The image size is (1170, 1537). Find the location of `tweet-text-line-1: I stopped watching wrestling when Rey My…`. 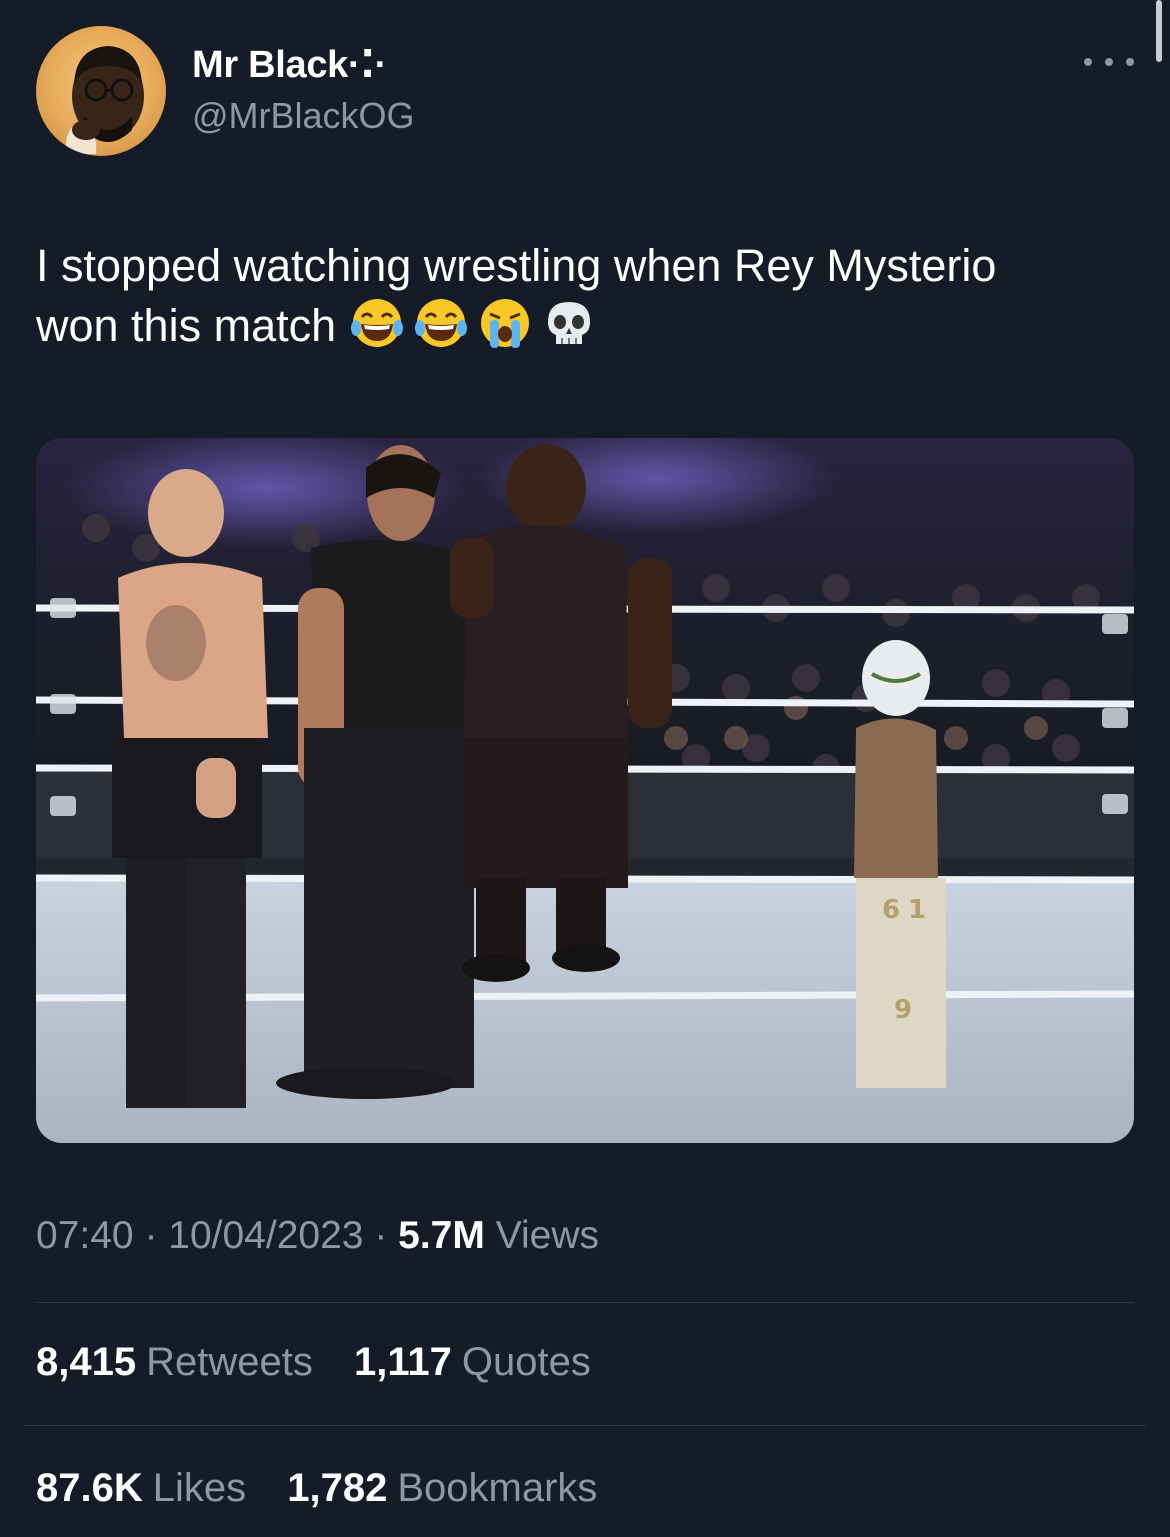

tweet-text-line-1: I stopped watching wrestling when Rey My… is located at coordinates (516, 265).